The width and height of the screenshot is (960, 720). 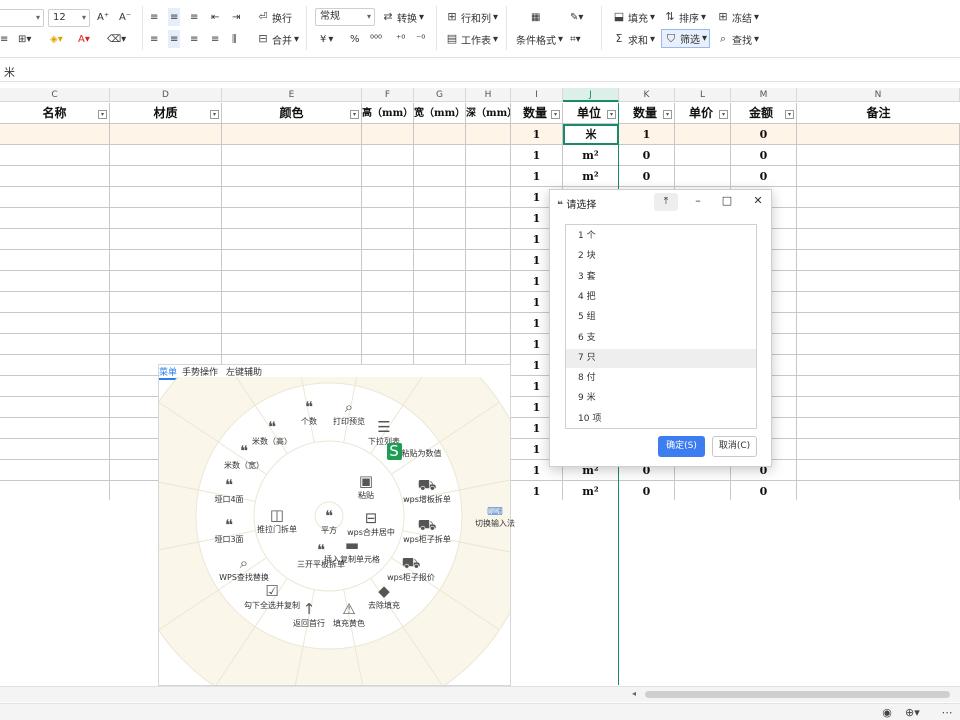 What do you see at coordinates (661, 338) in the screenshot?
I see `option-item: 6 支` at bounding box center [661, 338].